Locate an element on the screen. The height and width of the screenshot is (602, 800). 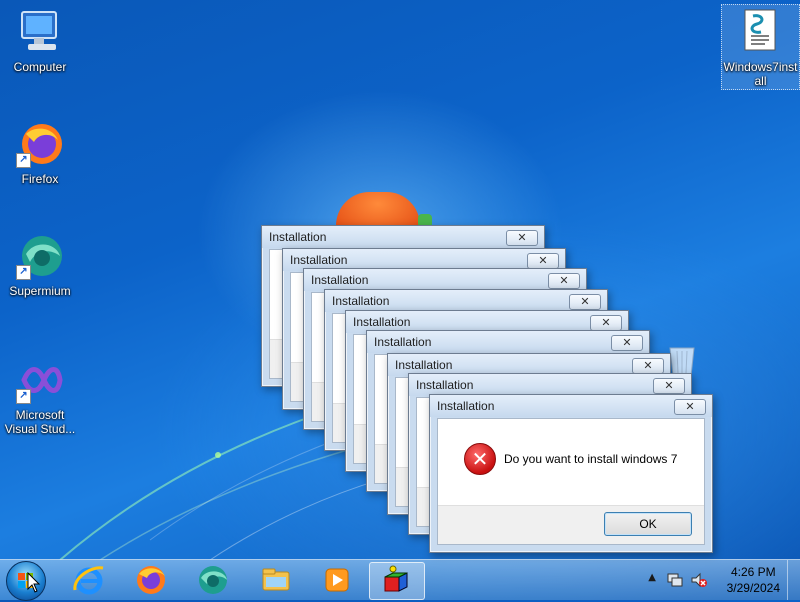
desktop-icon-label: Windows7install is located at coordinates (760, 74).